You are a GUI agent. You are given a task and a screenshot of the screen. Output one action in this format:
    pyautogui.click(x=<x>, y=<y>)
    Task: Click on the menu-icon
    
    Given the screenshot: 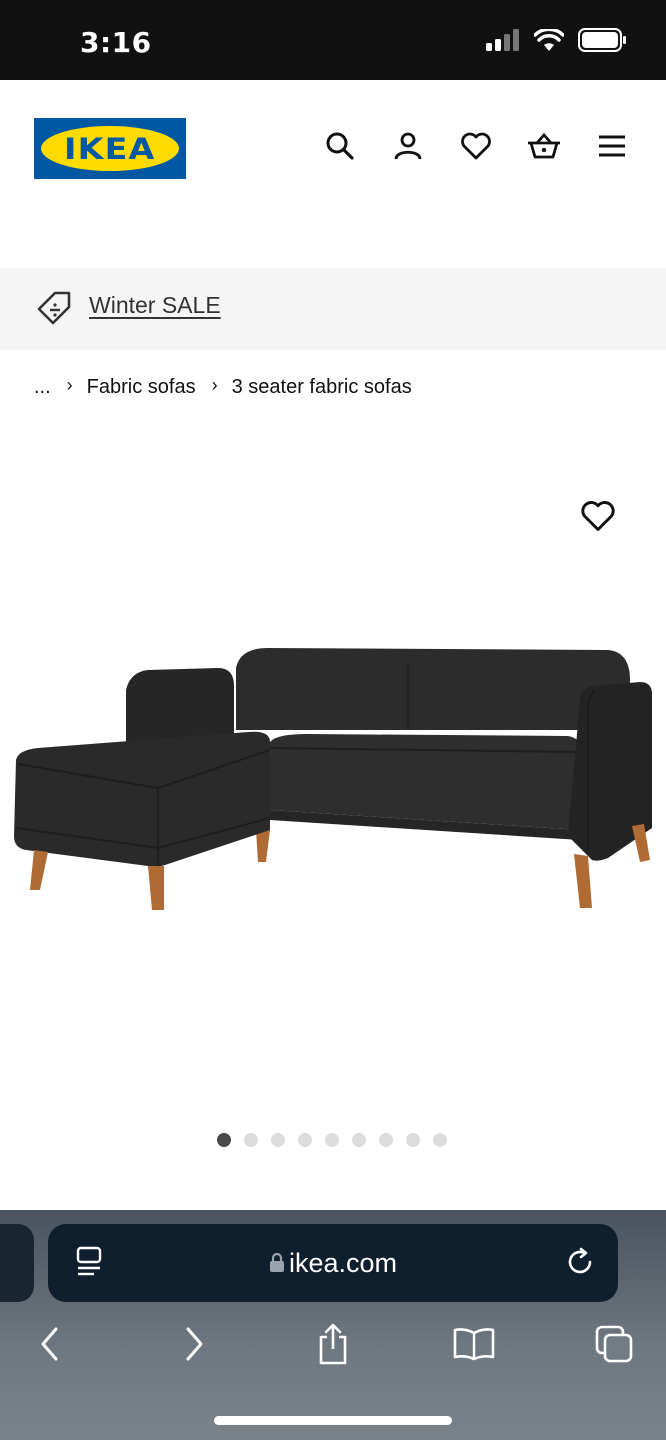 What is the action you would take?
    pyautogui.click(x=612, y=146)
    